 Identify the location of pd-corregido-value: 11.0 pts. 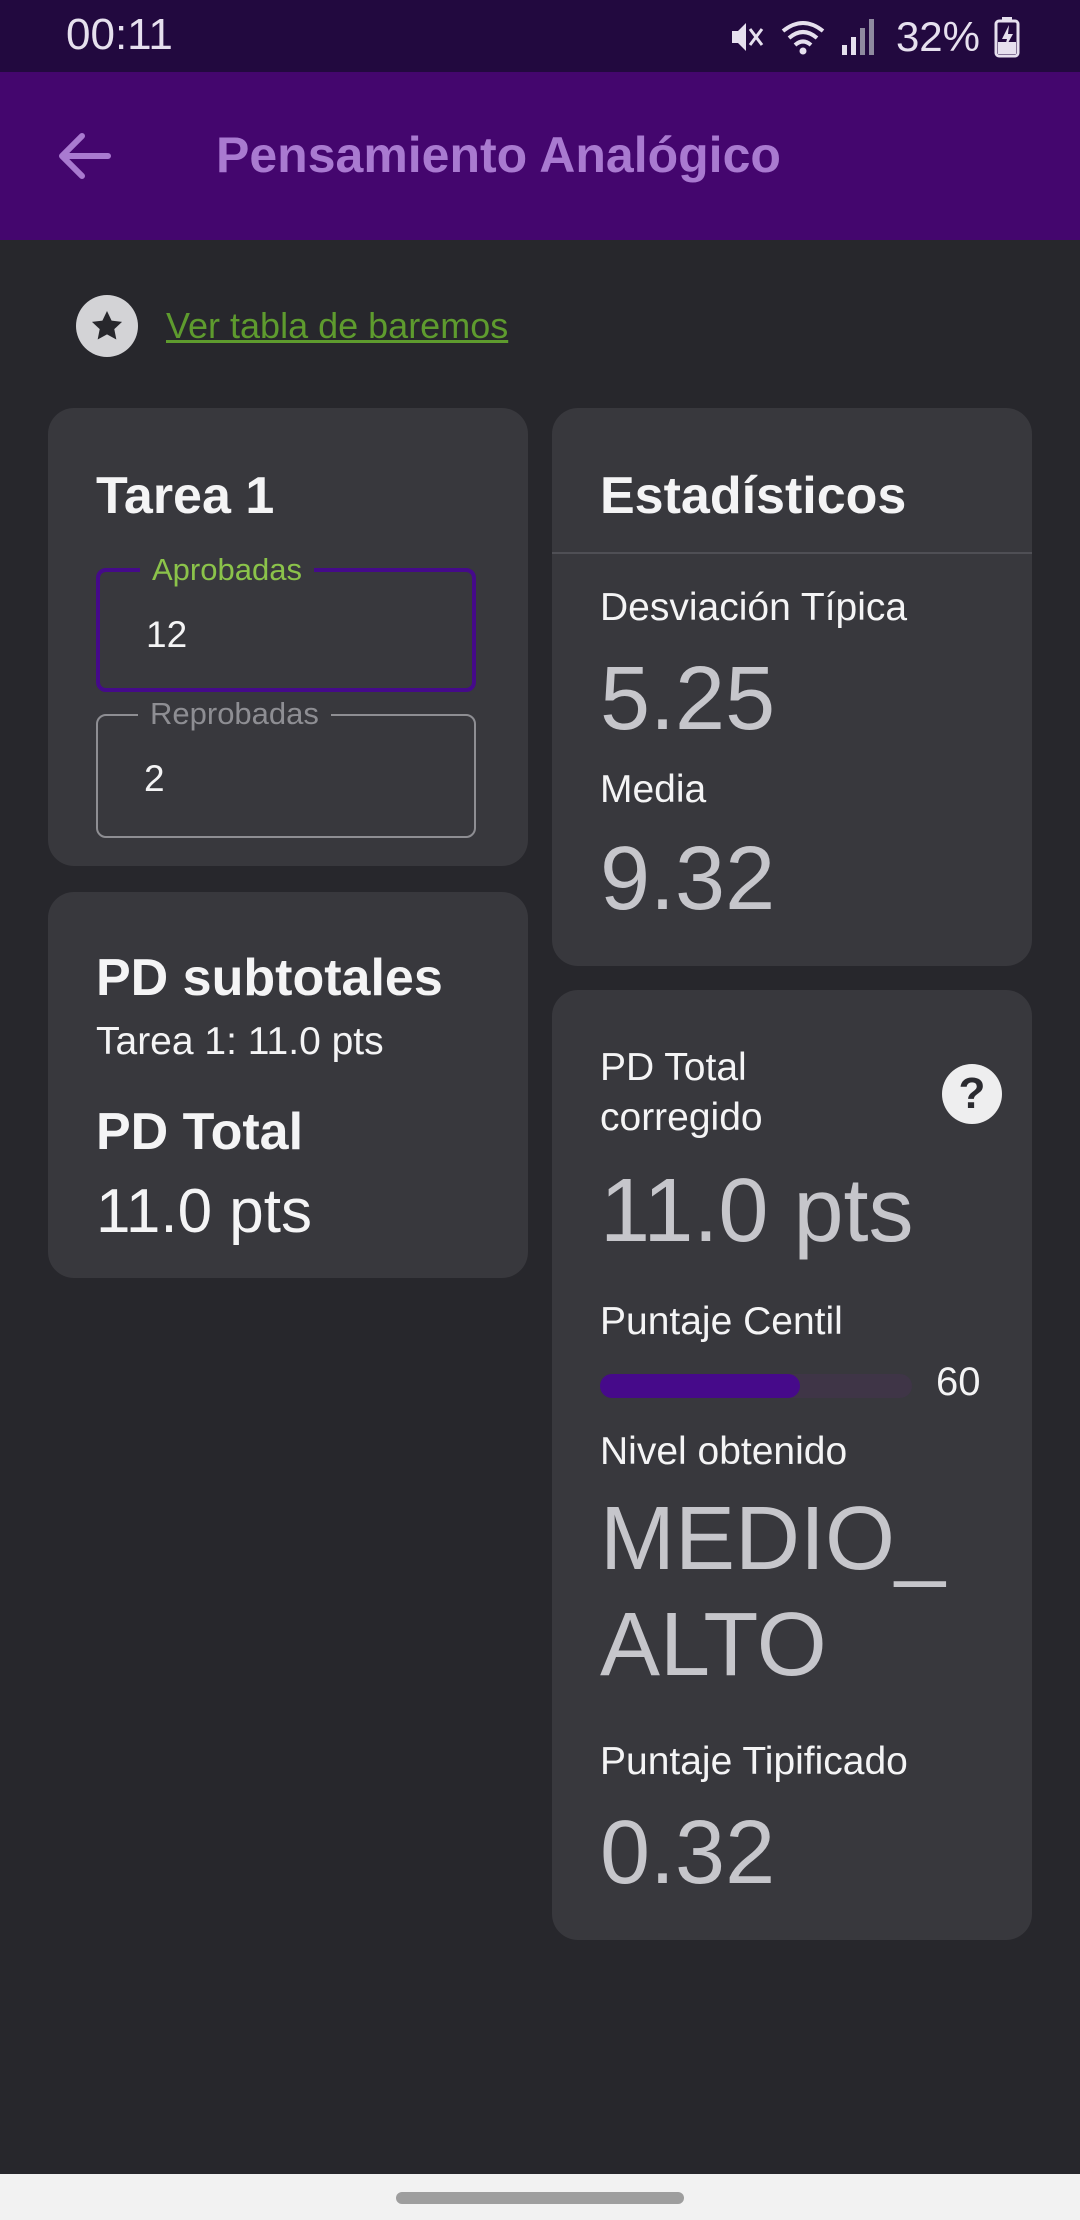
(757, 1211).